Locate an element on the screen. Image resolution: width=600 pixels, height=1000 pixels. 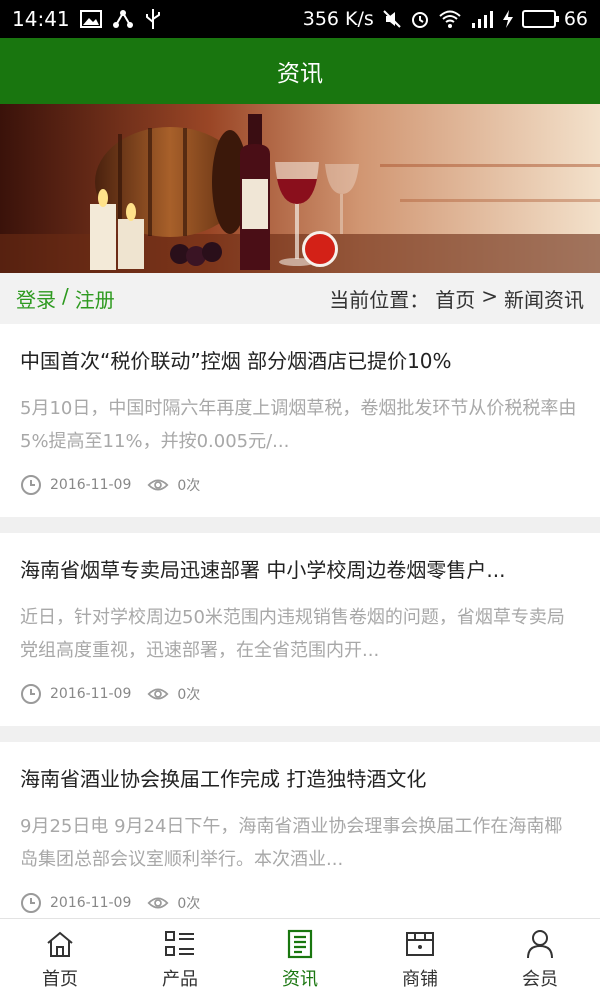
share-icon is located at coordinates (123, 19).